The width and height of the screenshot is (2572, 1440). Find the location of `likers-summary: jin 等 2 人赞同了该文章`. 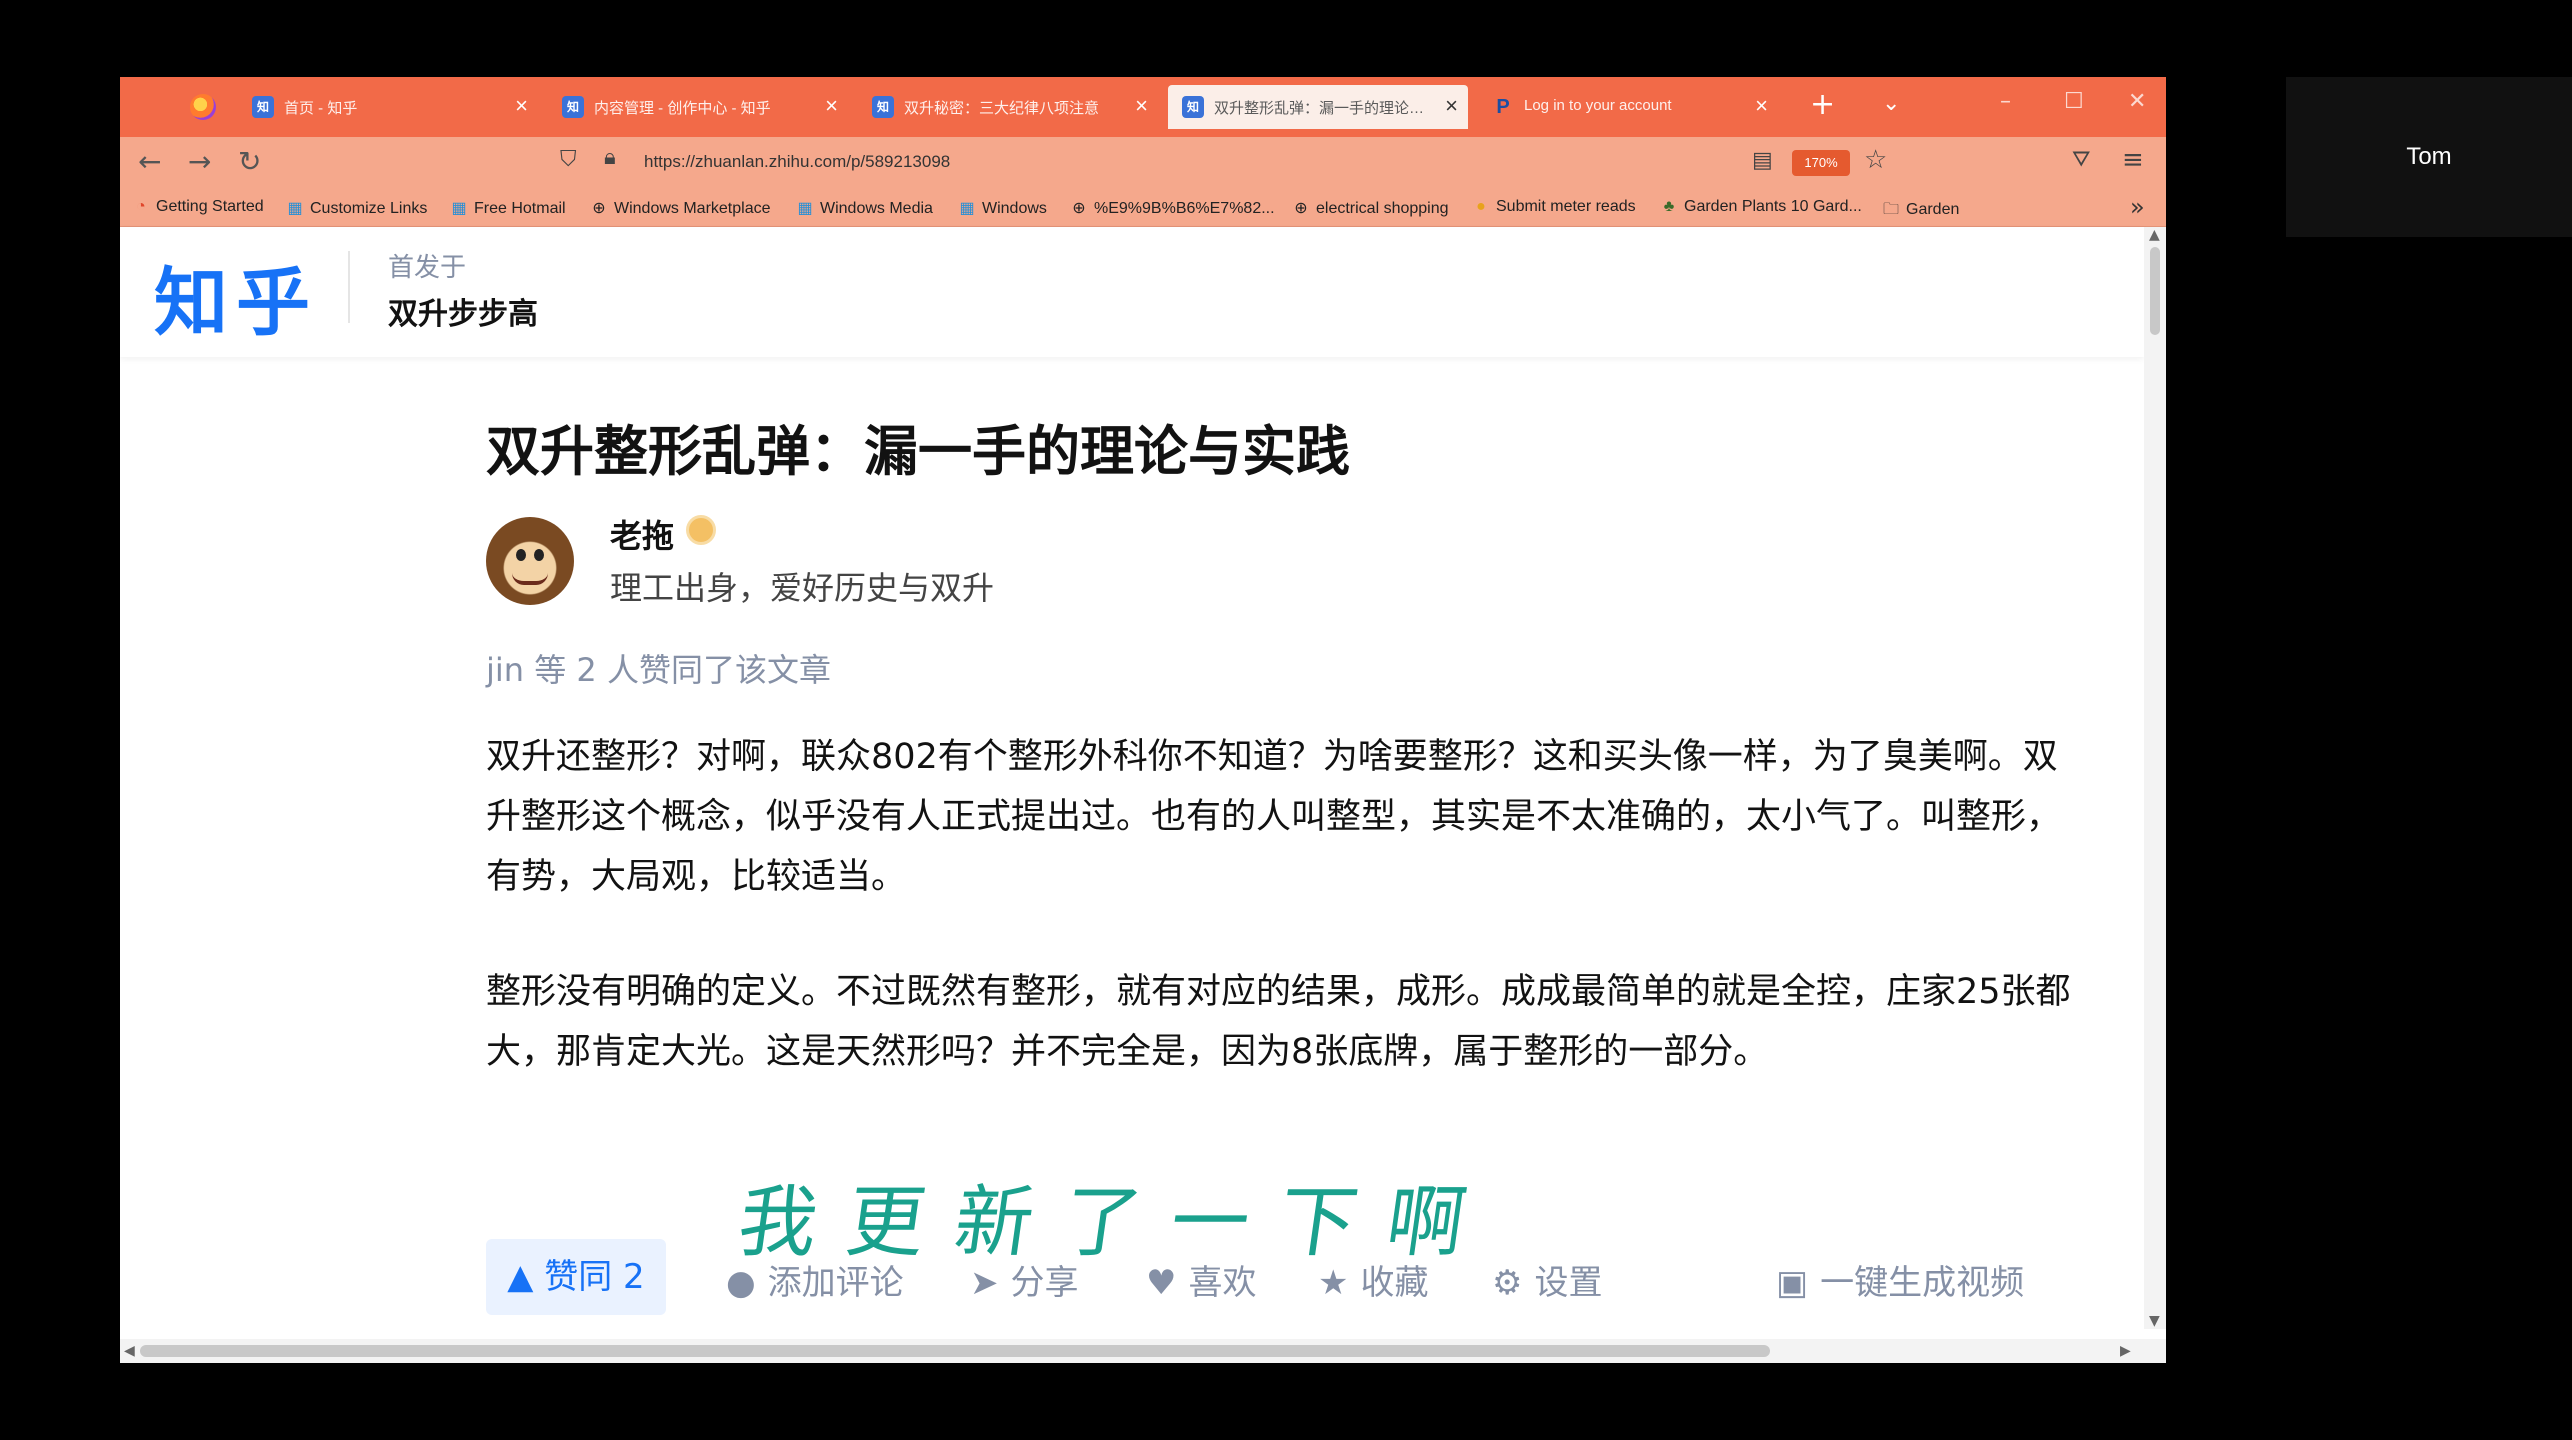

likers-summary: jin 等 2 人赞同了该文章 is located at coordinates (658, 668).